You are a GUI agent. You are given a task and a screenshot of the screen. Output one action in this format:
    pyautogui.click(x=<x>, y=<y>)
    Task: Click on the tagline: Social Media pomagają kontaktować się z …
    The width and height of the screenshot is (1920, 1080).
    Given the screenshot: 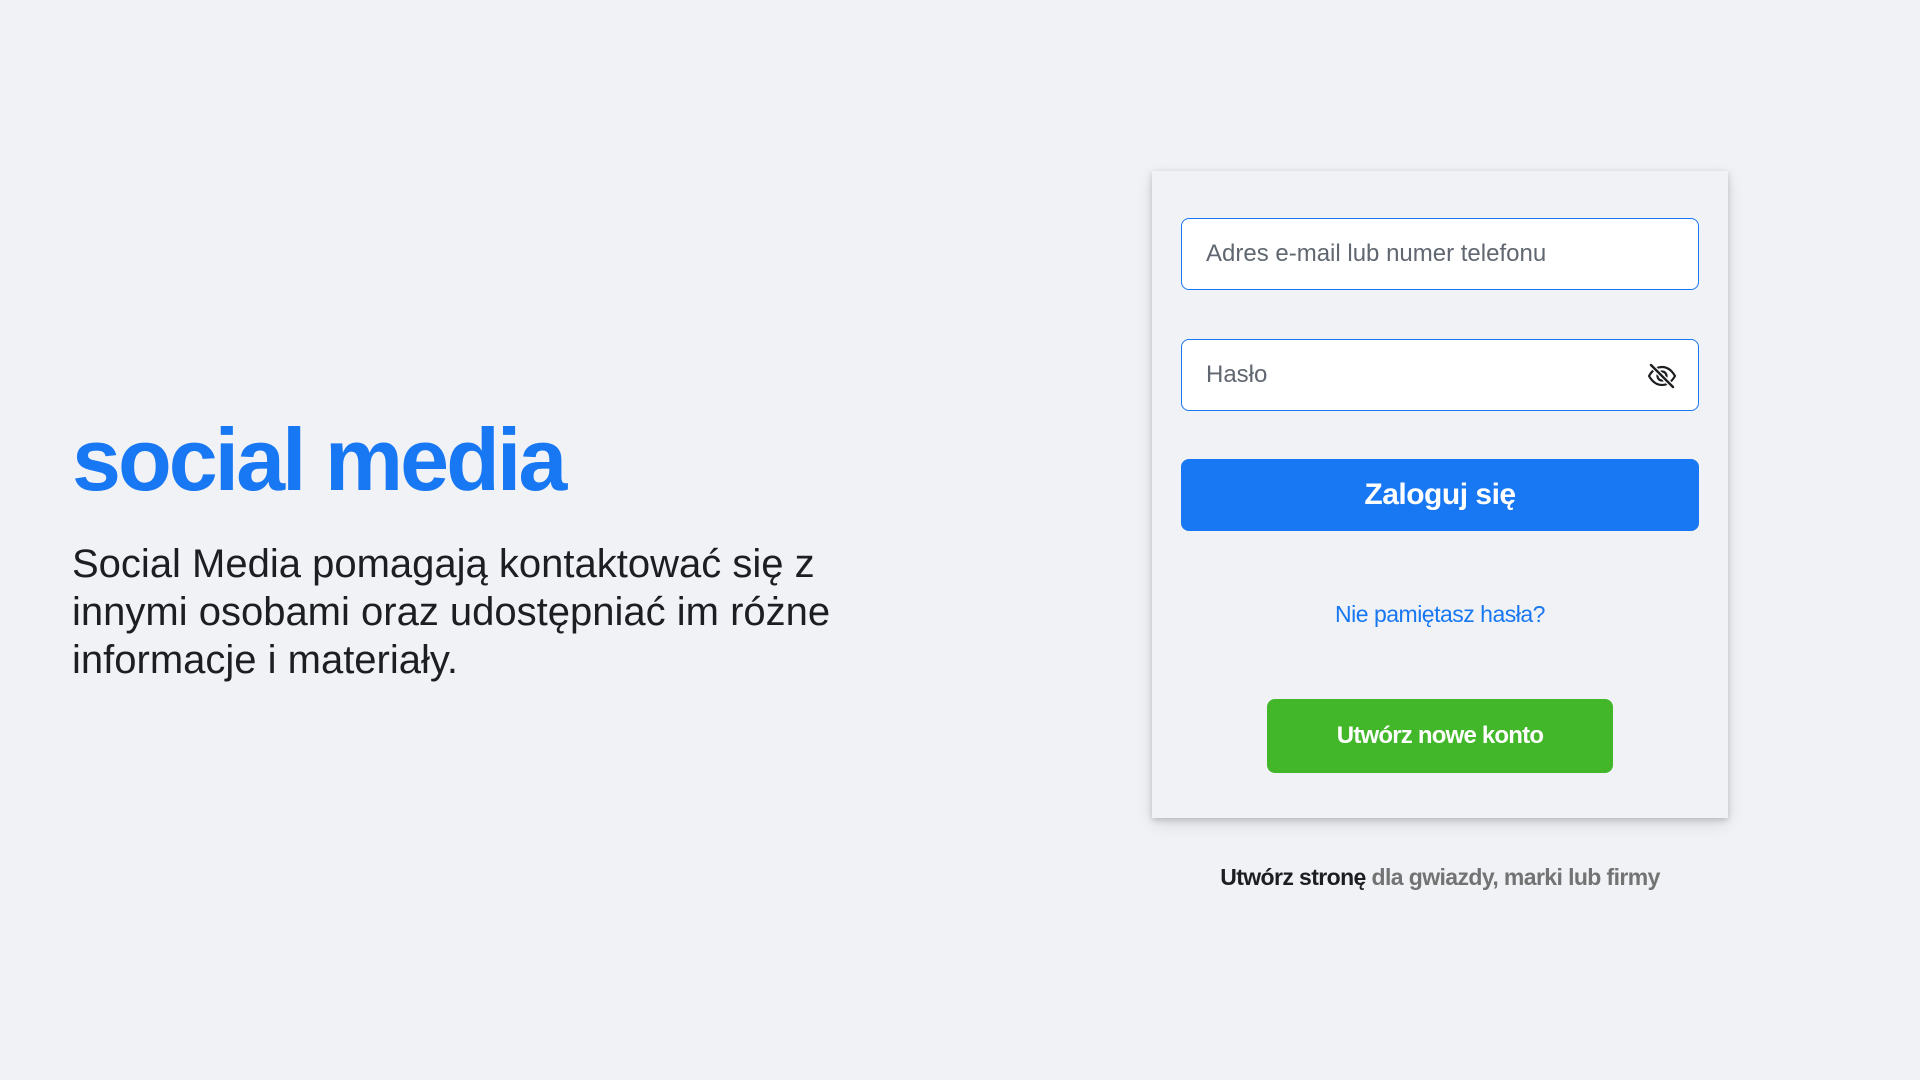 What is the action you would take?
    pyautogui.click(x=451, y=612)
    